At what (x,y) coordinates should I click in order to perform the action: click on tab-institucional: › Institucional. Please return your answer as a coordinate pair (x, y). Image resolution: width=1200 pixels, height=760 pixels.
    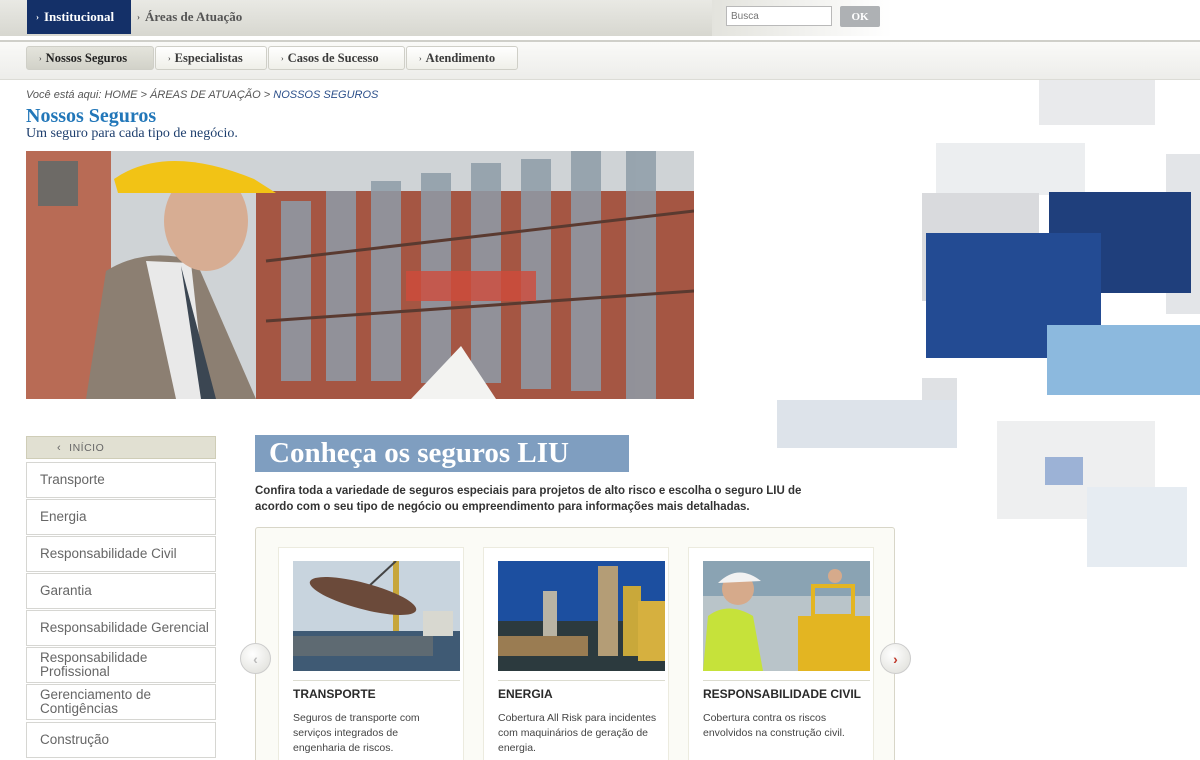
    Looking at the image, I should click on (79, 17).